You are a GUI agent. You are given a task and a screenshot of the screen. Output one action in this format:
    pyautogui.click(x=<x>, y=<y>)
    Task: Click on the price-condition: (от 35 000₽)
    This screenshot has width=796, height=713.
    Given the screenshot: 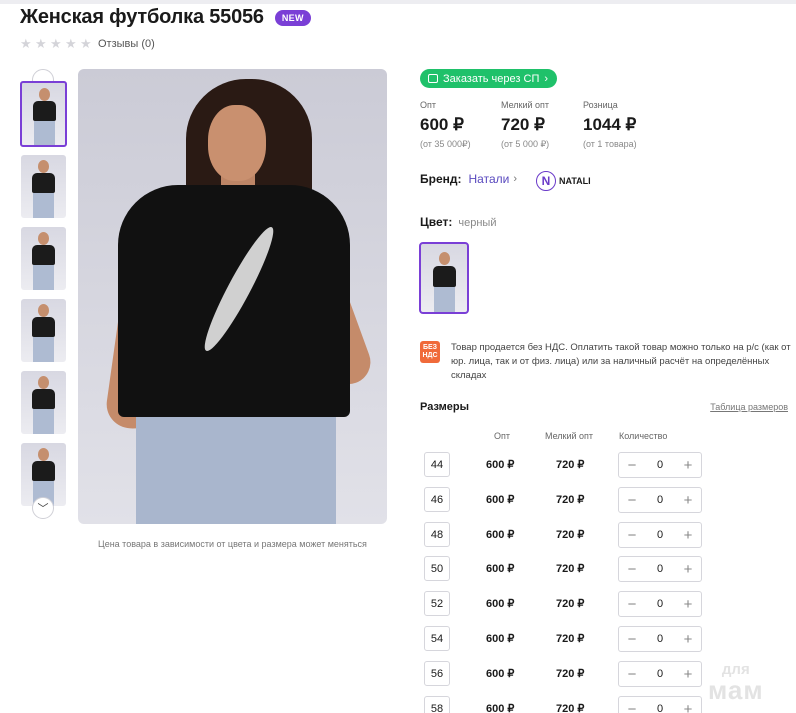 What is the action you would take?
    pyautogui.click(x=445, y=144)
    